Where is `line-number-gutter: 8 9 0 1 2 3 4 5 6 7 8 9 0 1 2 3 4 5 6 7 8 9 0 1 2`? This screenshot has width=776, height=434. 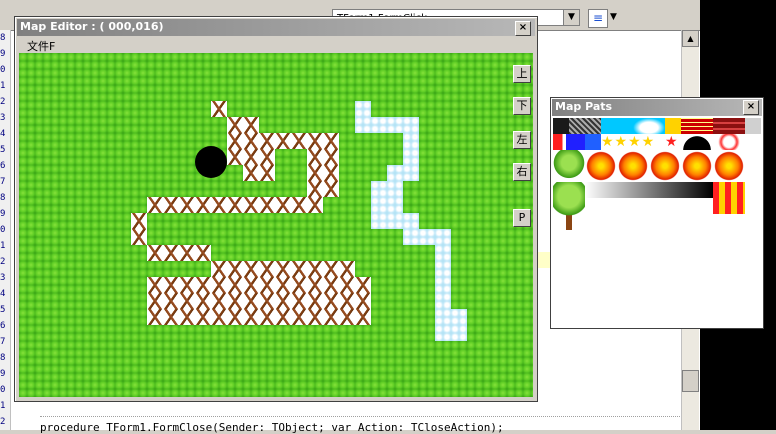 line-number-gutter: 8 9 0 1 2 3 4 5 6 7 8 9 0 1 2 3 4 5 6 7 8 9 0 1 2 is located at coordinates (5, 230).